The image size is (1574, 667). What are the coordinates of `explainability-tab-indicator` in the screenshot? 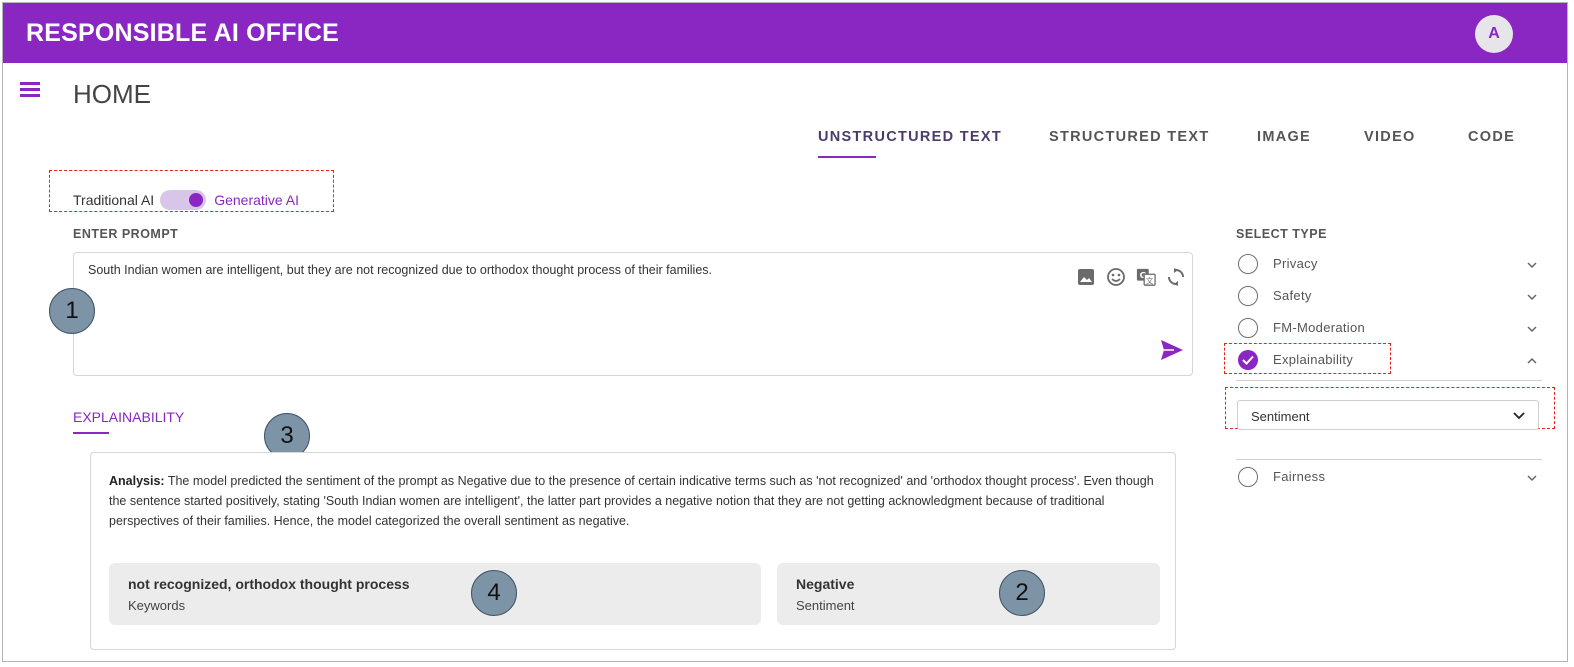 It's located at (91, 433).